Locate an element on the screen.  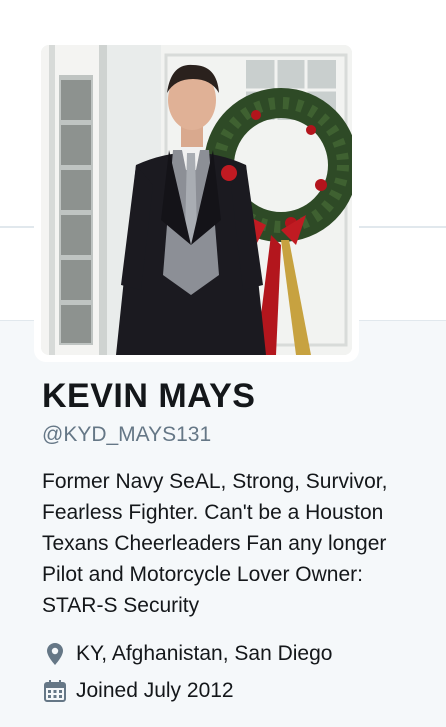
profile-location: KY, Afghanistan, San Diego is located at coordinates (232, 654).